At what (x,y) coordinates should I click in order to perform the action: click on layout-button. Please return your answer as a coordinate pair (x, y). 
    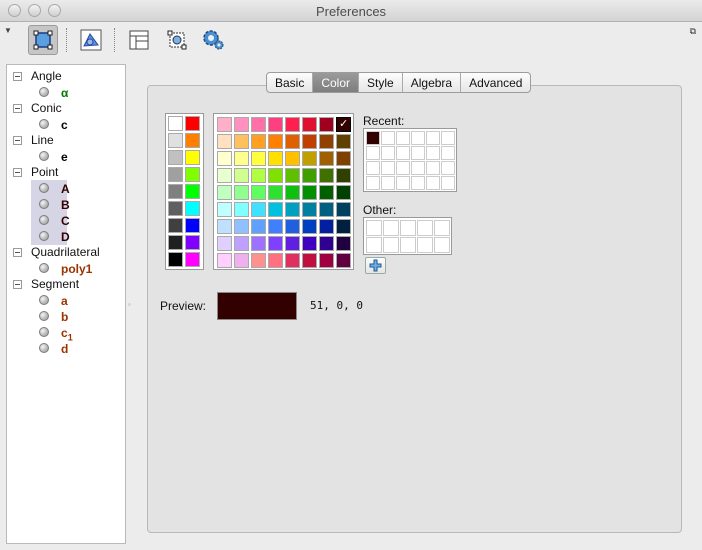
    Looking at the image, I should click on (139, 40).